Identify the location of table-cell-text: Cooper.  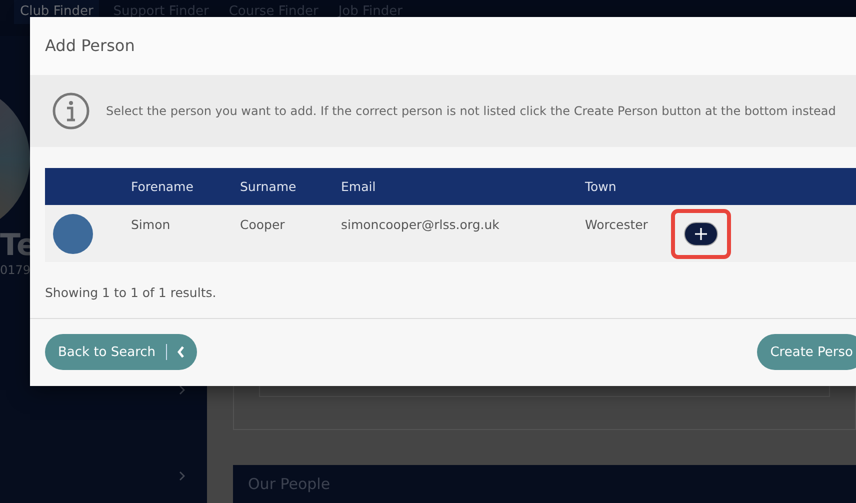
(263, 224).